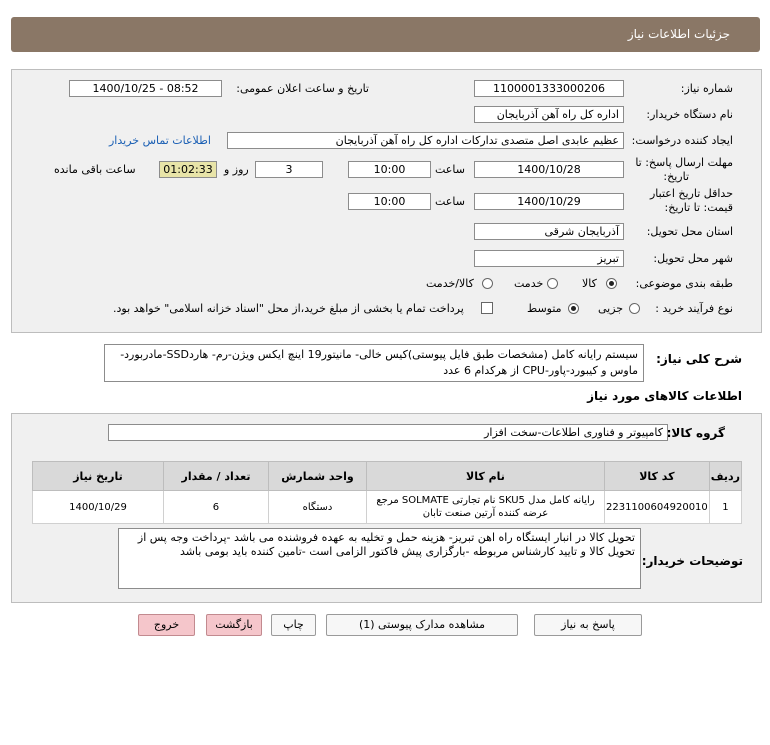 The image size is (770, 745). Describe the element at coordinates (689, 231) in the screenshot. I see `province-label: استان محل تحویل:` at that location.